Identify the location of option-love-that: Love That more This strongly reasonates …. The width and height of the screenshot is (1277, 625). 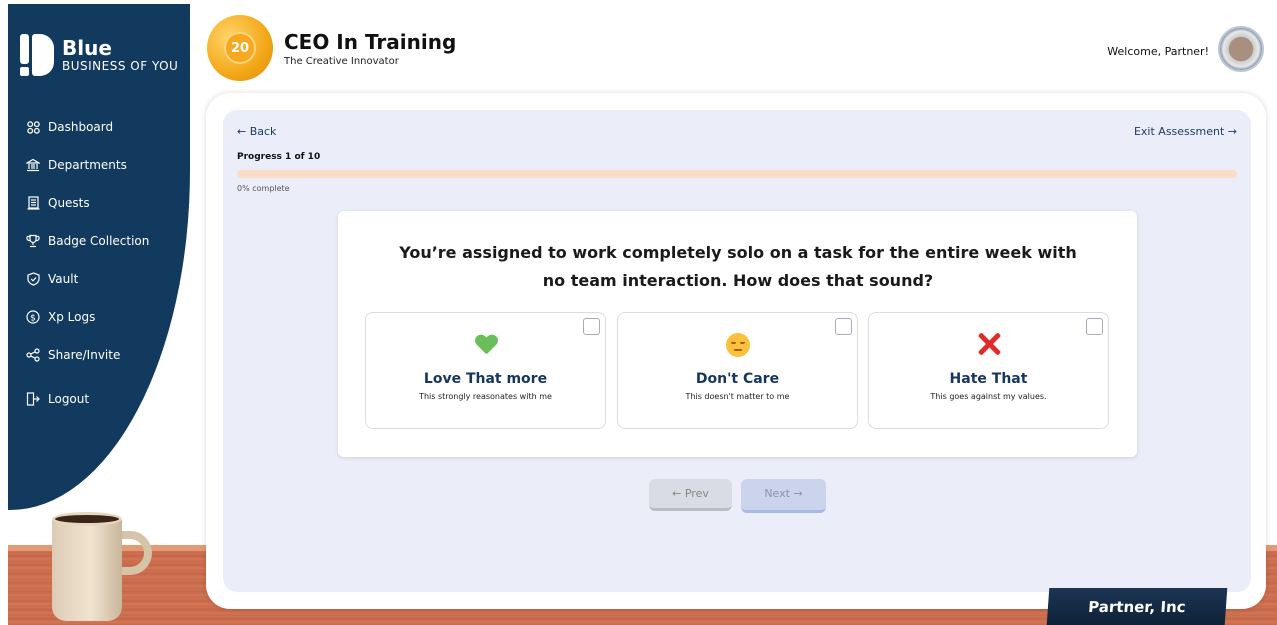
(485, 370).